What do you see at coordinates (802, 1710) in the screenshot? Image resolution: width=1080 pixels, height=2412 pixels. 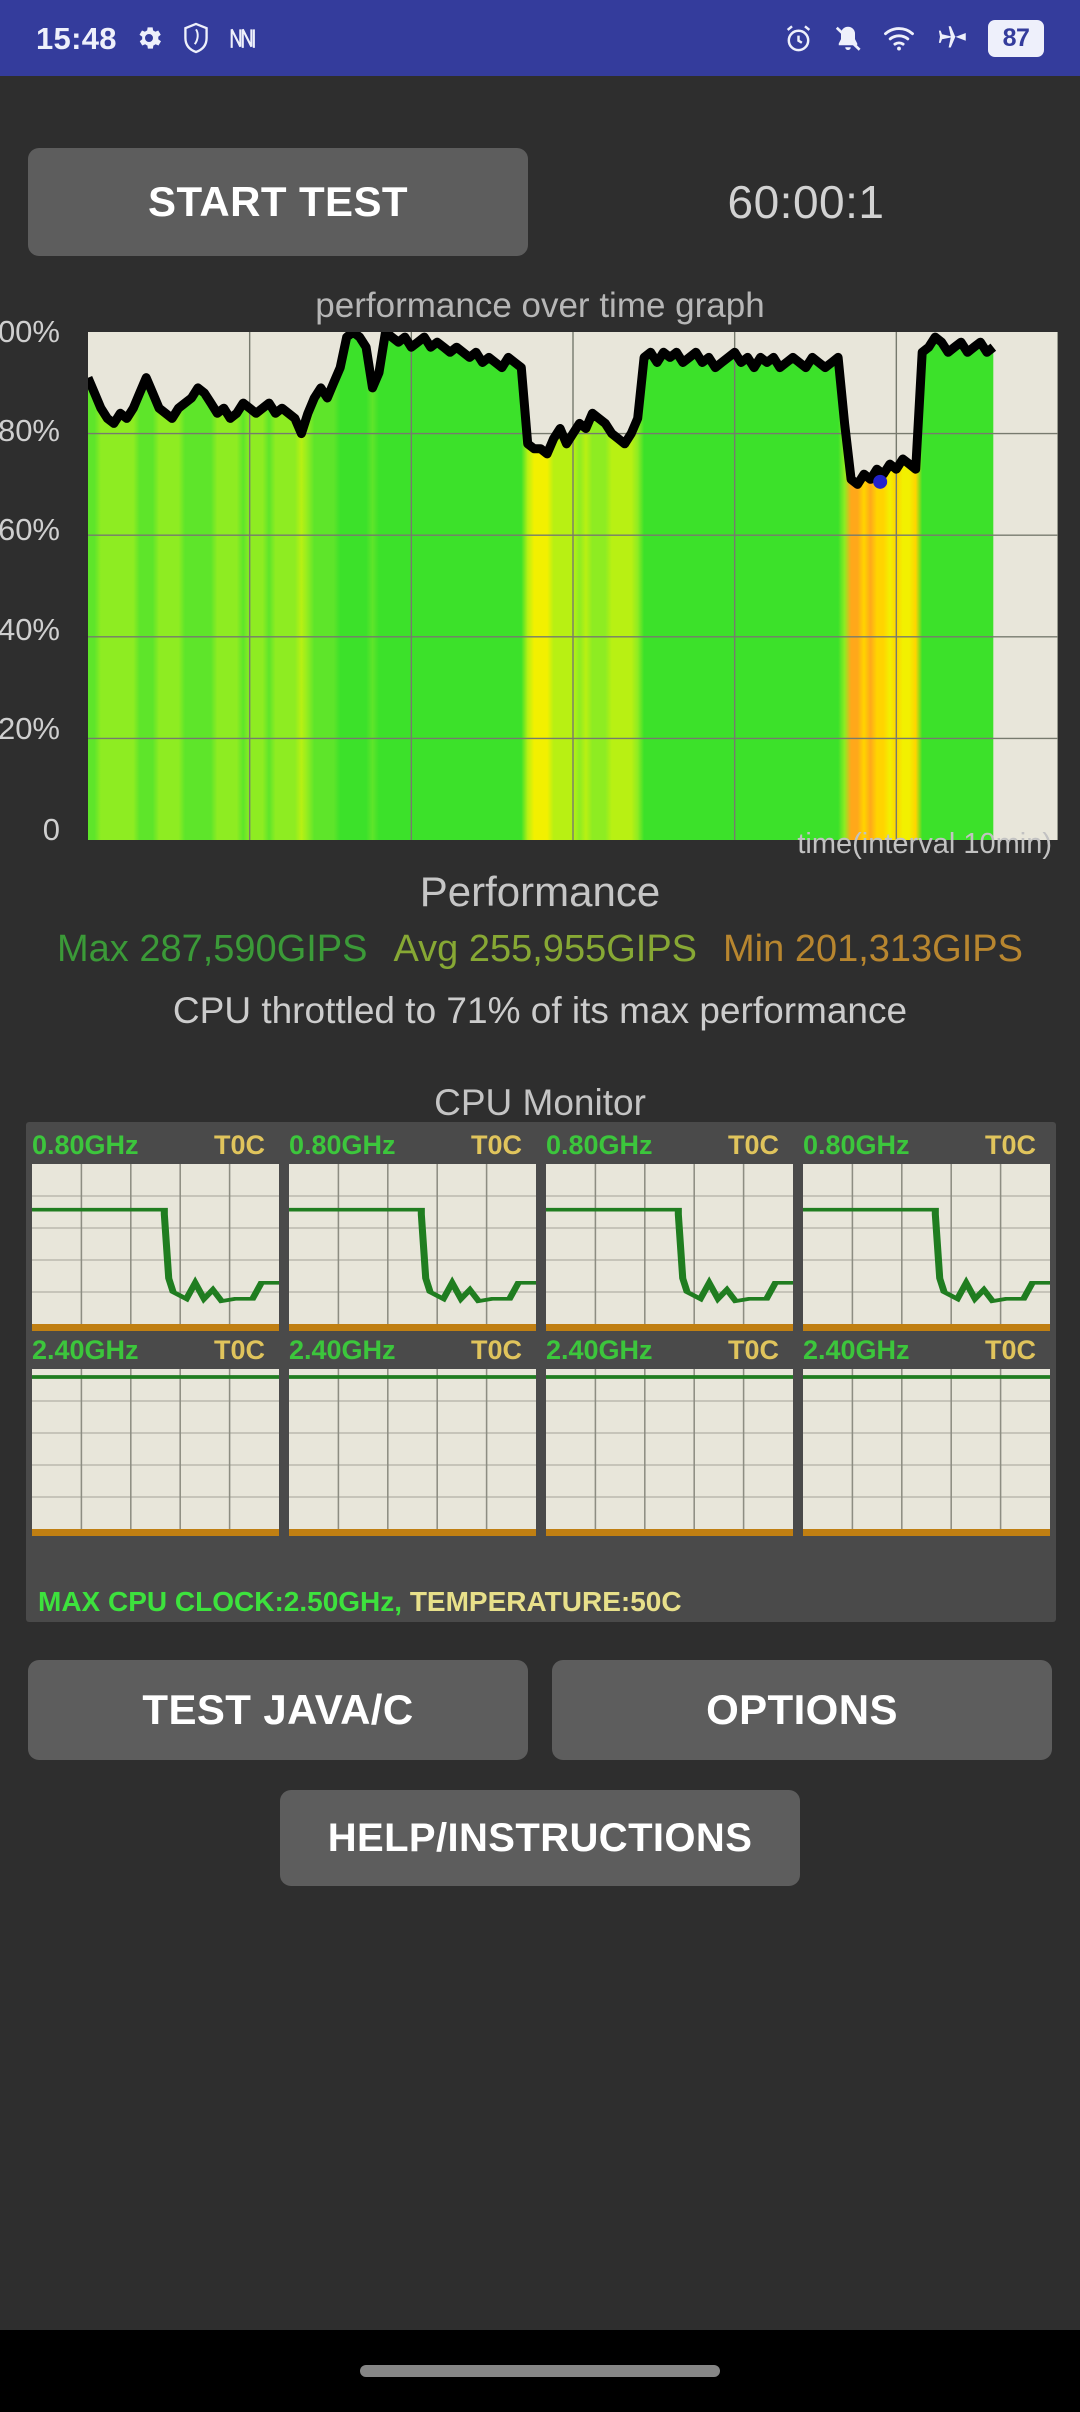 I see `options-button: OPTIONS` at bounding box center [802, 1710].